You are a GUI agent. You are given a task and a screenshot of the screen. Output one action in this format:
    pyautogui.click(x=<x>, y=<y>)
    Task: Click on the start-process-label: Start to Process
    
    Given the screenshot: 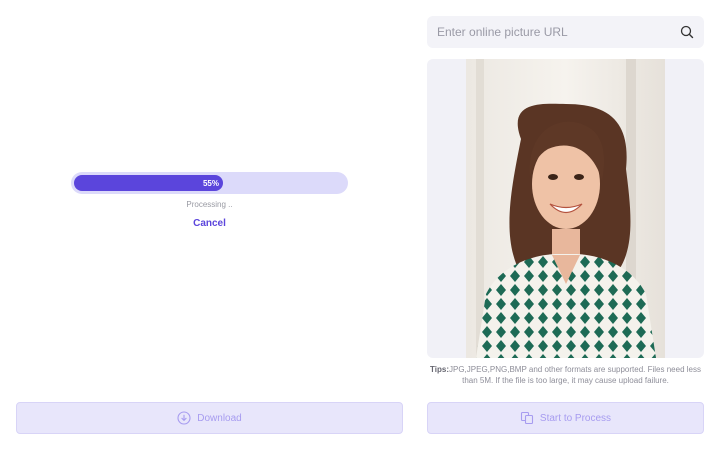 What is the action you would take?
    pyautogui.click(x=575, y=418)
    